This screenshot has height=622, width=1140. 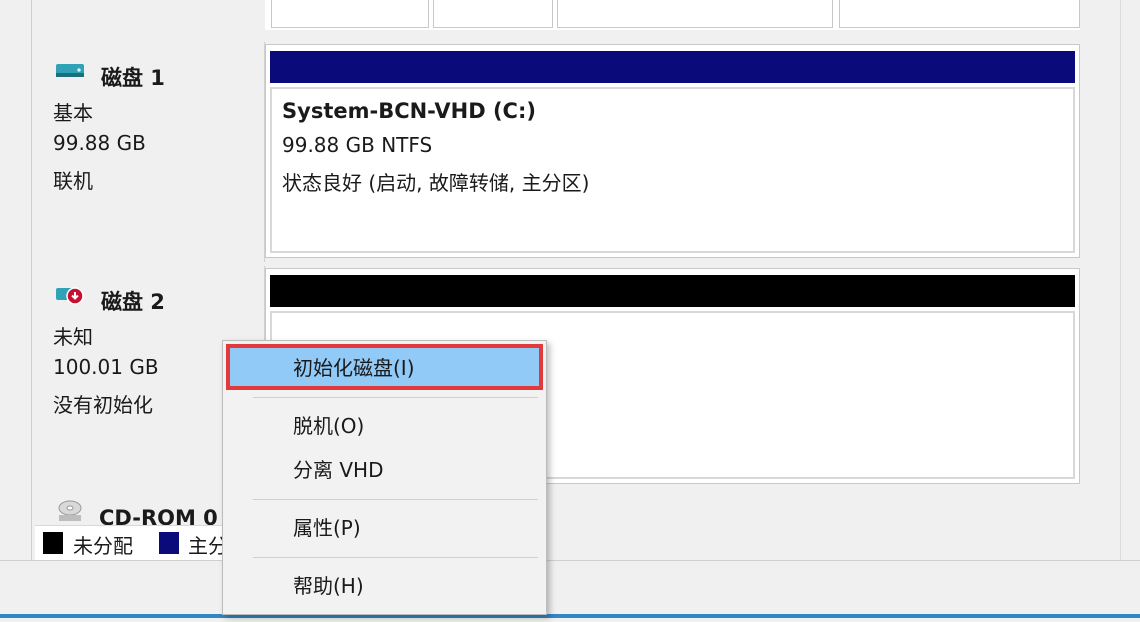 What do you see at coordinates (133, 302) in the screenshot?
I see `disk-title: 磁盘 2` at bounding box center [133, 302].